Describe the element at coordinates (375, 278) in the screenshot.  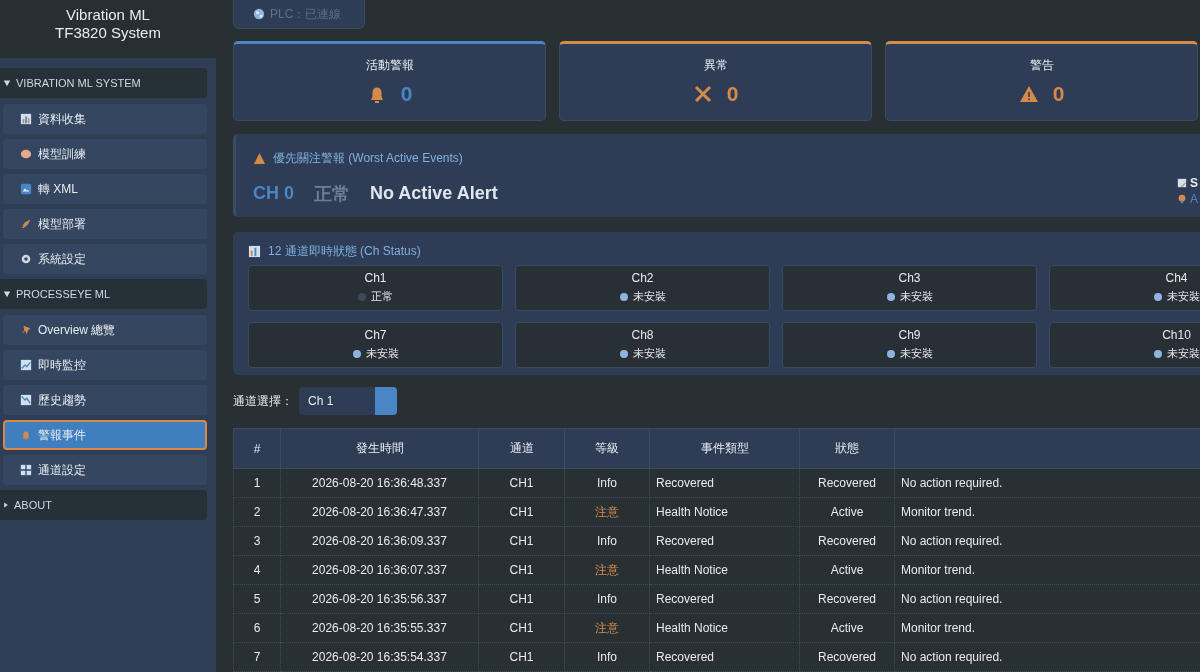
I see `channel-name: Ch1` at that location.